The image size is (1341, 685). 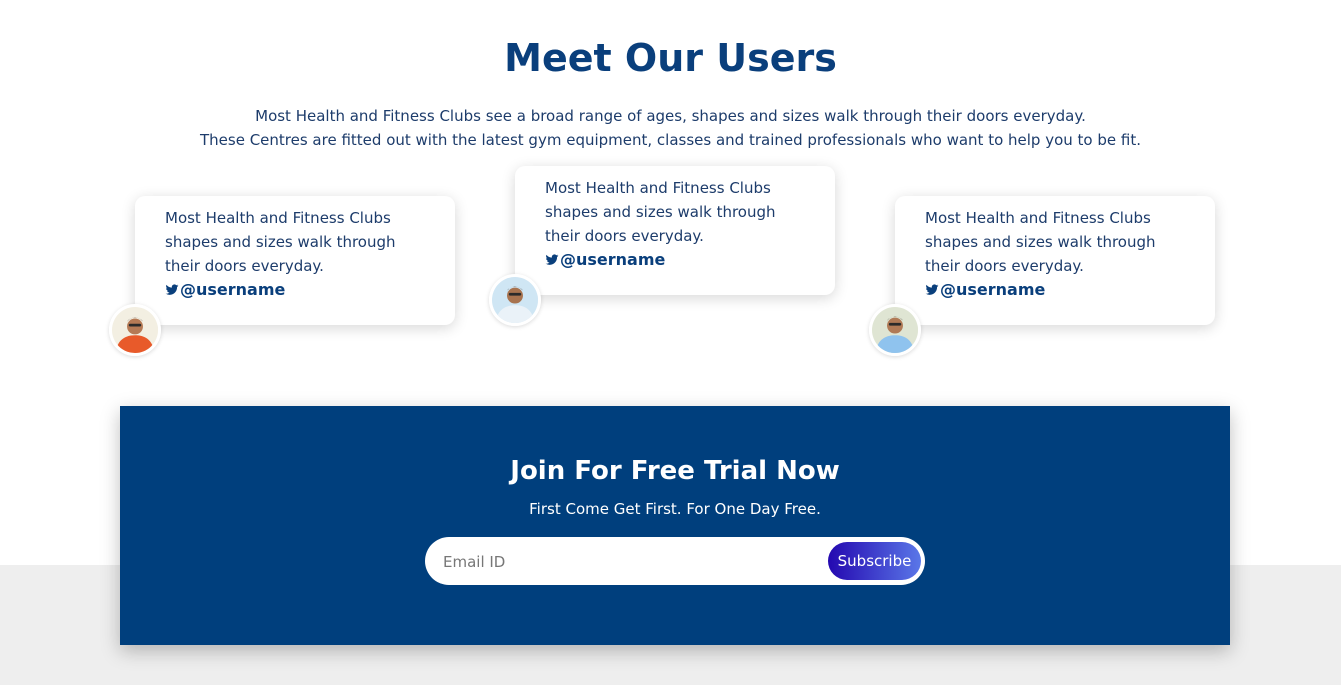 What do you see at coordinates (670, 58) in the screenshot?
I see `section-title: Meet Our Users` at bounding box center [670, 58].